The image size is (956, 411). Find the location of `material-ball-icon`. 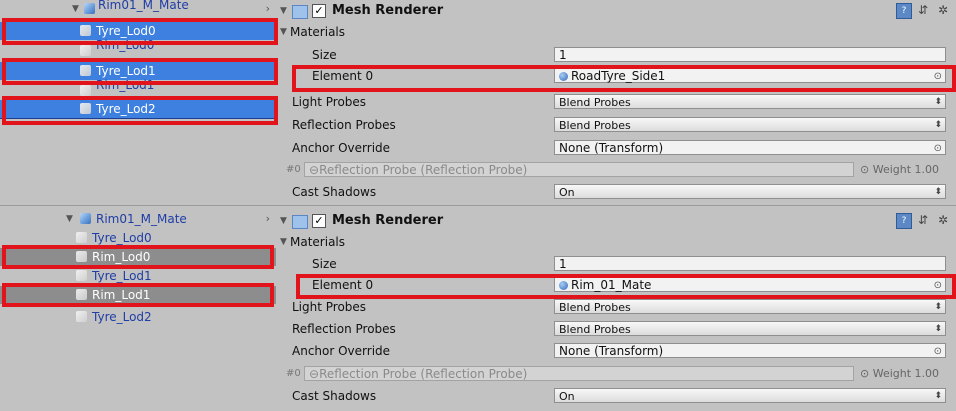

material-ball-icon is located at coordinates (563, 285).